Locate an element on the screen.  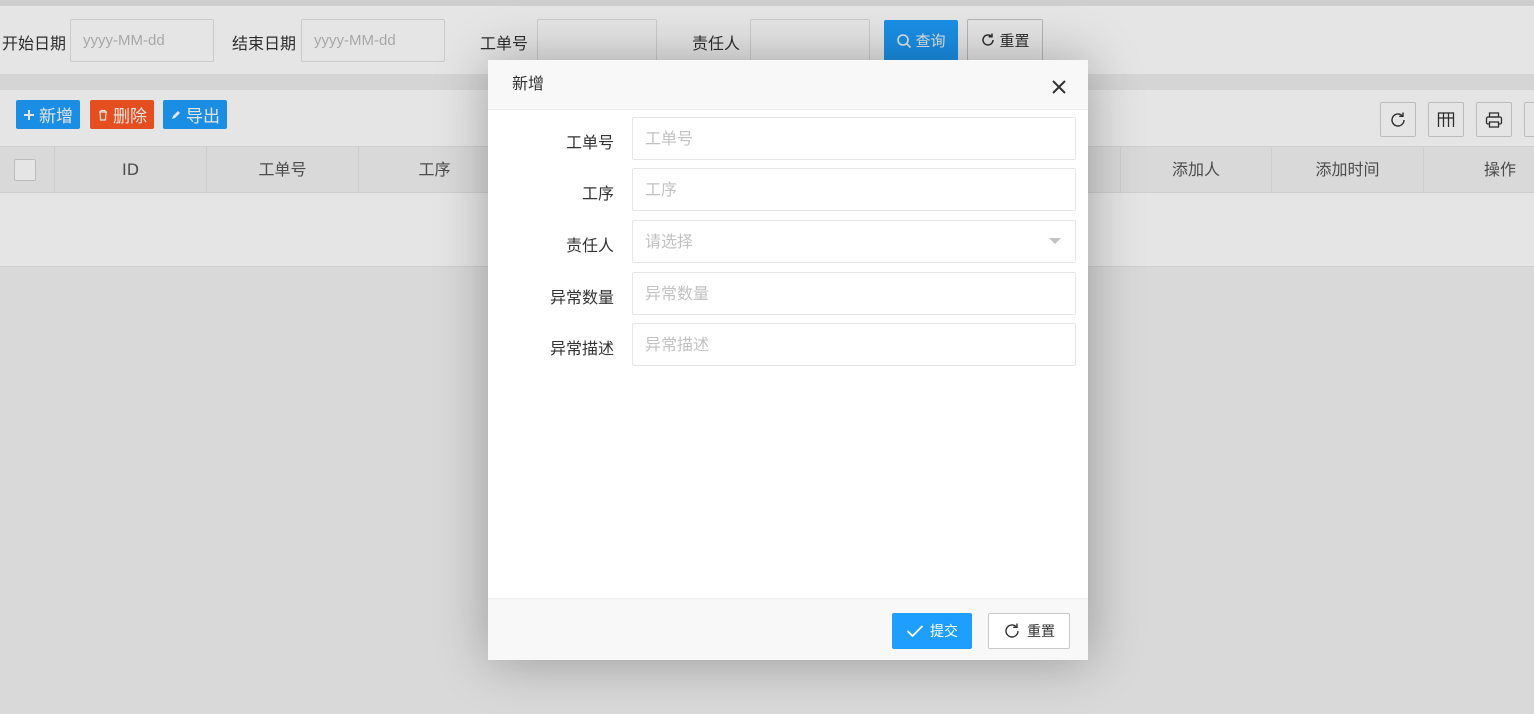
abnormal-description-field-label: 异常描述 is located at coordinates (581, 348).